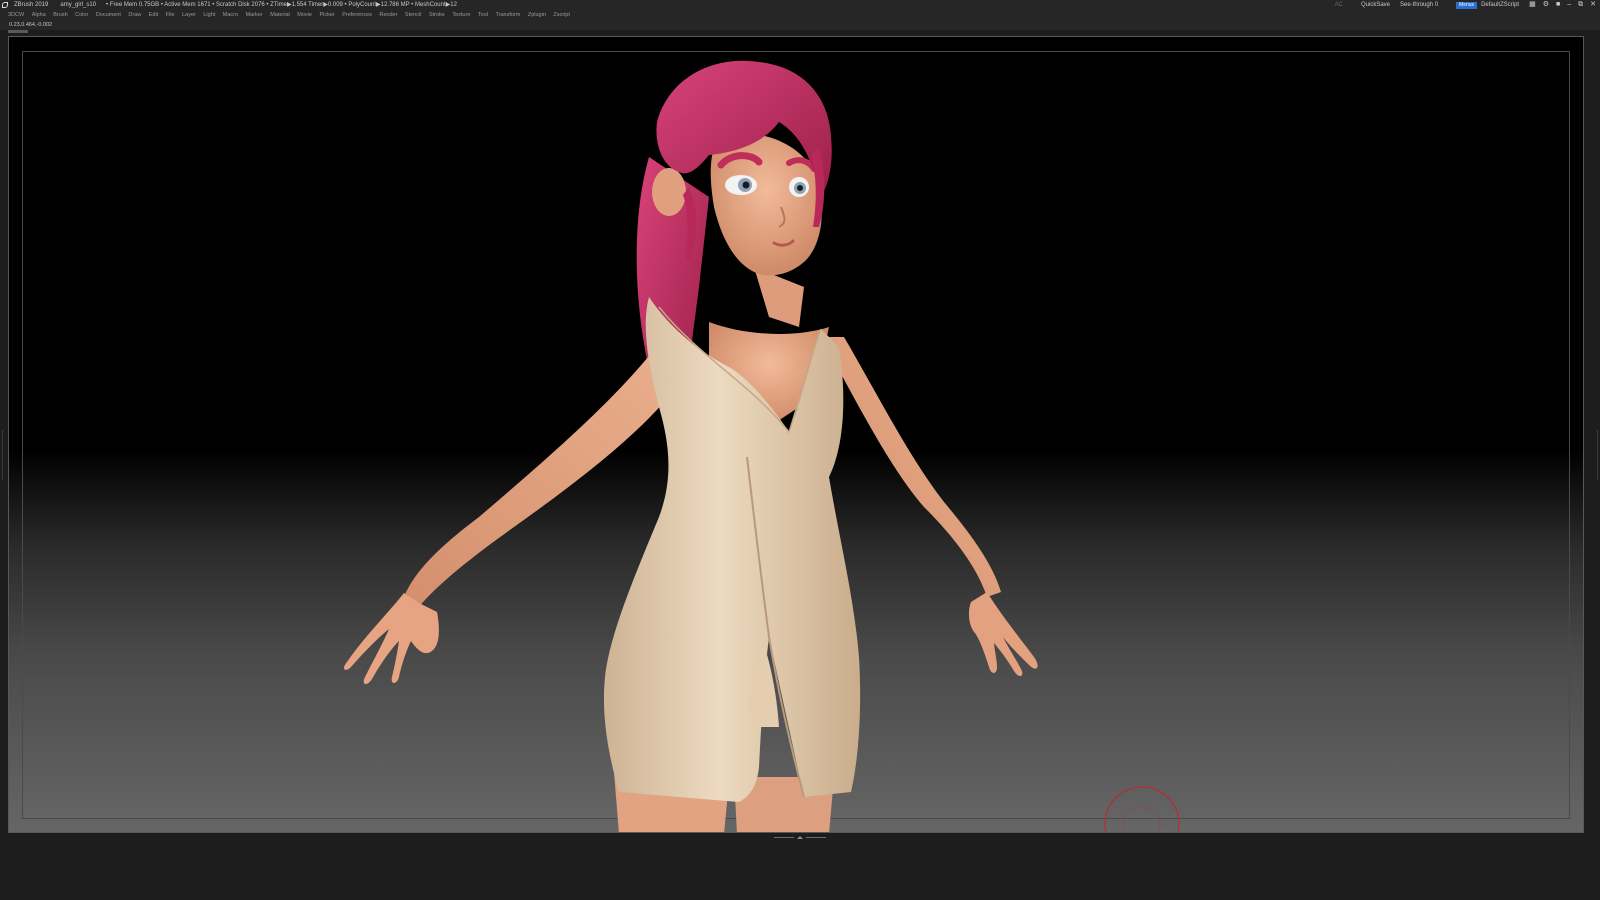 The height and width of the screenshot is (900, 1600). Describe the element at coordinates (766, 204) in the screenshot. I see `face` at that location.